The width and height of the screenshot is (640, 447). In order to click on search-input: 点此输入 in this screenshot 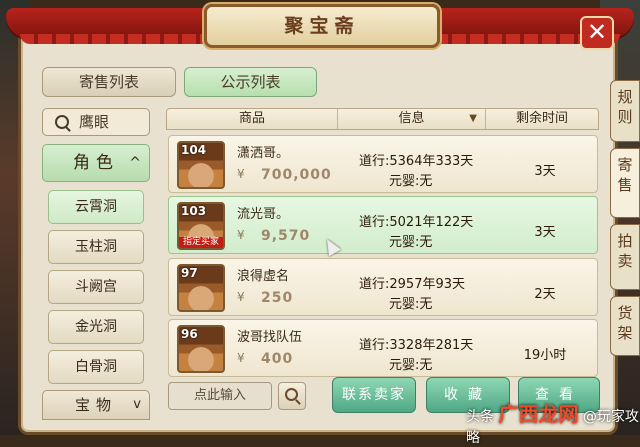, I will do `click(220, 396)`.